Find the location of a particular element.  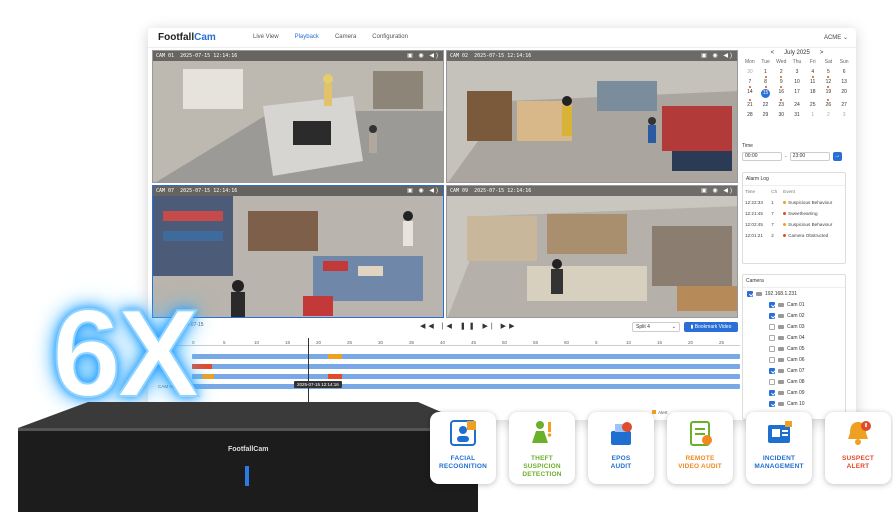

camera-list-item: Cam 06 is located at coordinates (794, 359).